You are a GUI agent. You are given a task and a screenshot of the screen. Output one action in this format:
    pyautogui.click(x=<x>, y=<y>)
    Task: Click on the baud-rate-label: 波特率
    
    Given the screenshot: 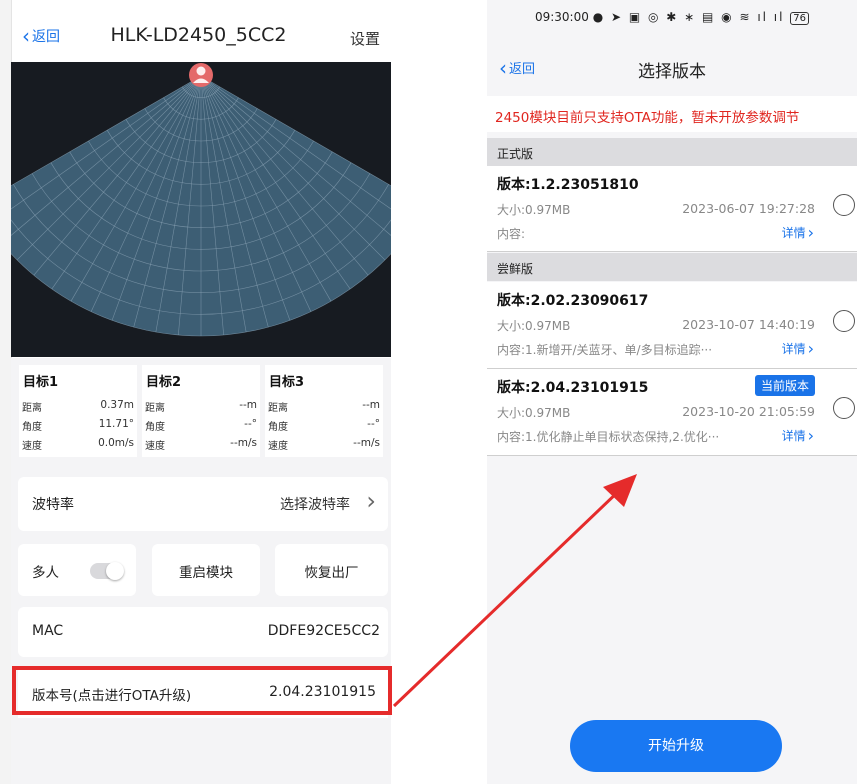 What is the action you would take?
    pyautogui.click(x=53, y=505)
    